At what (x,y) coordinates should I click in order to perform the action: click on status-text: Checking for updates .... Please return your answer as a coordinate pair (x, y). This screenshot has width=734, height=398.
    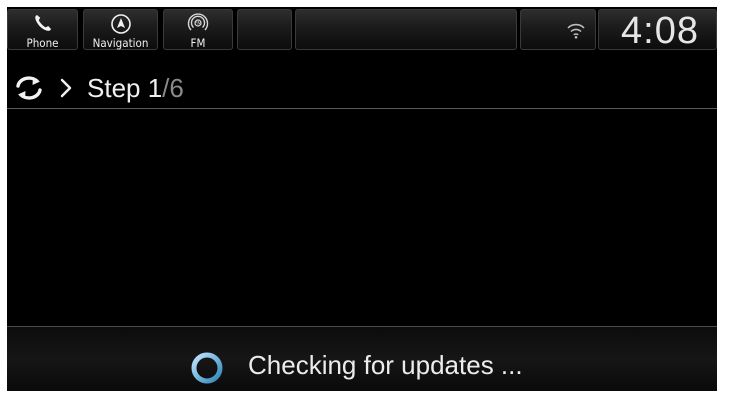
    Looking at the image, I should click on (385, 365).